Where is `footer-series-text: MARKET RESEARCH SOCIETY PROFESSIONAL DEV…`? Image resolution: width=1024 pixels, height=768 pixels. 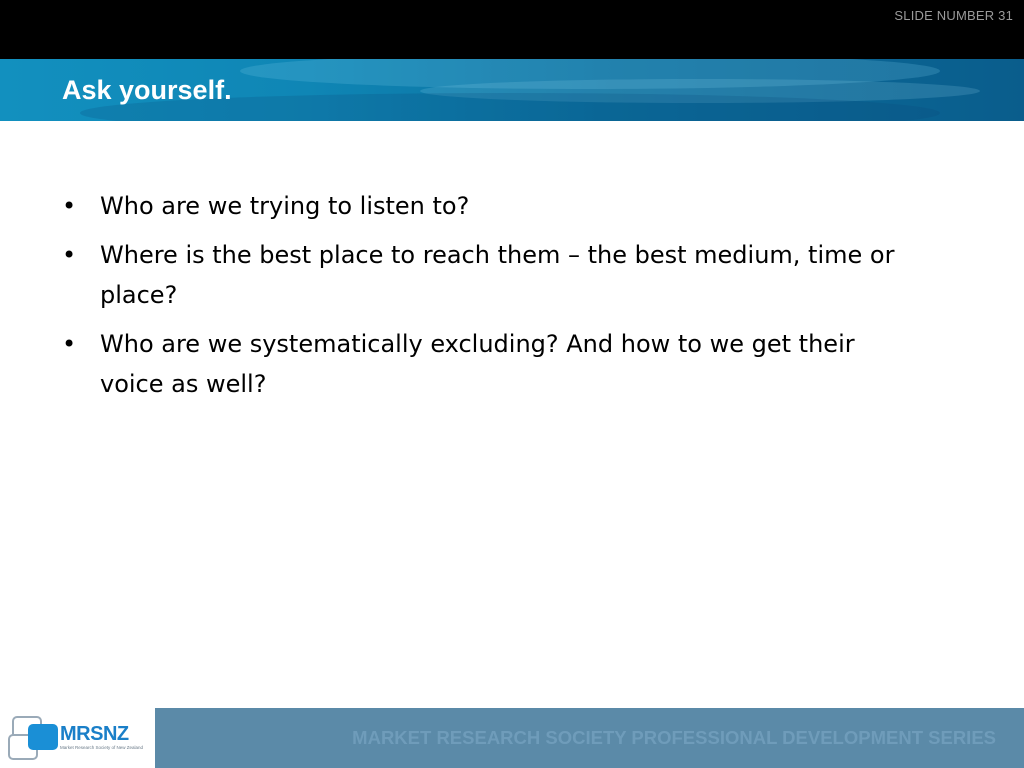 footer-series-text: MARKET RESEARCH SOCIETY PROFESSIONAL DEV… is located at coordinates (674, 737).